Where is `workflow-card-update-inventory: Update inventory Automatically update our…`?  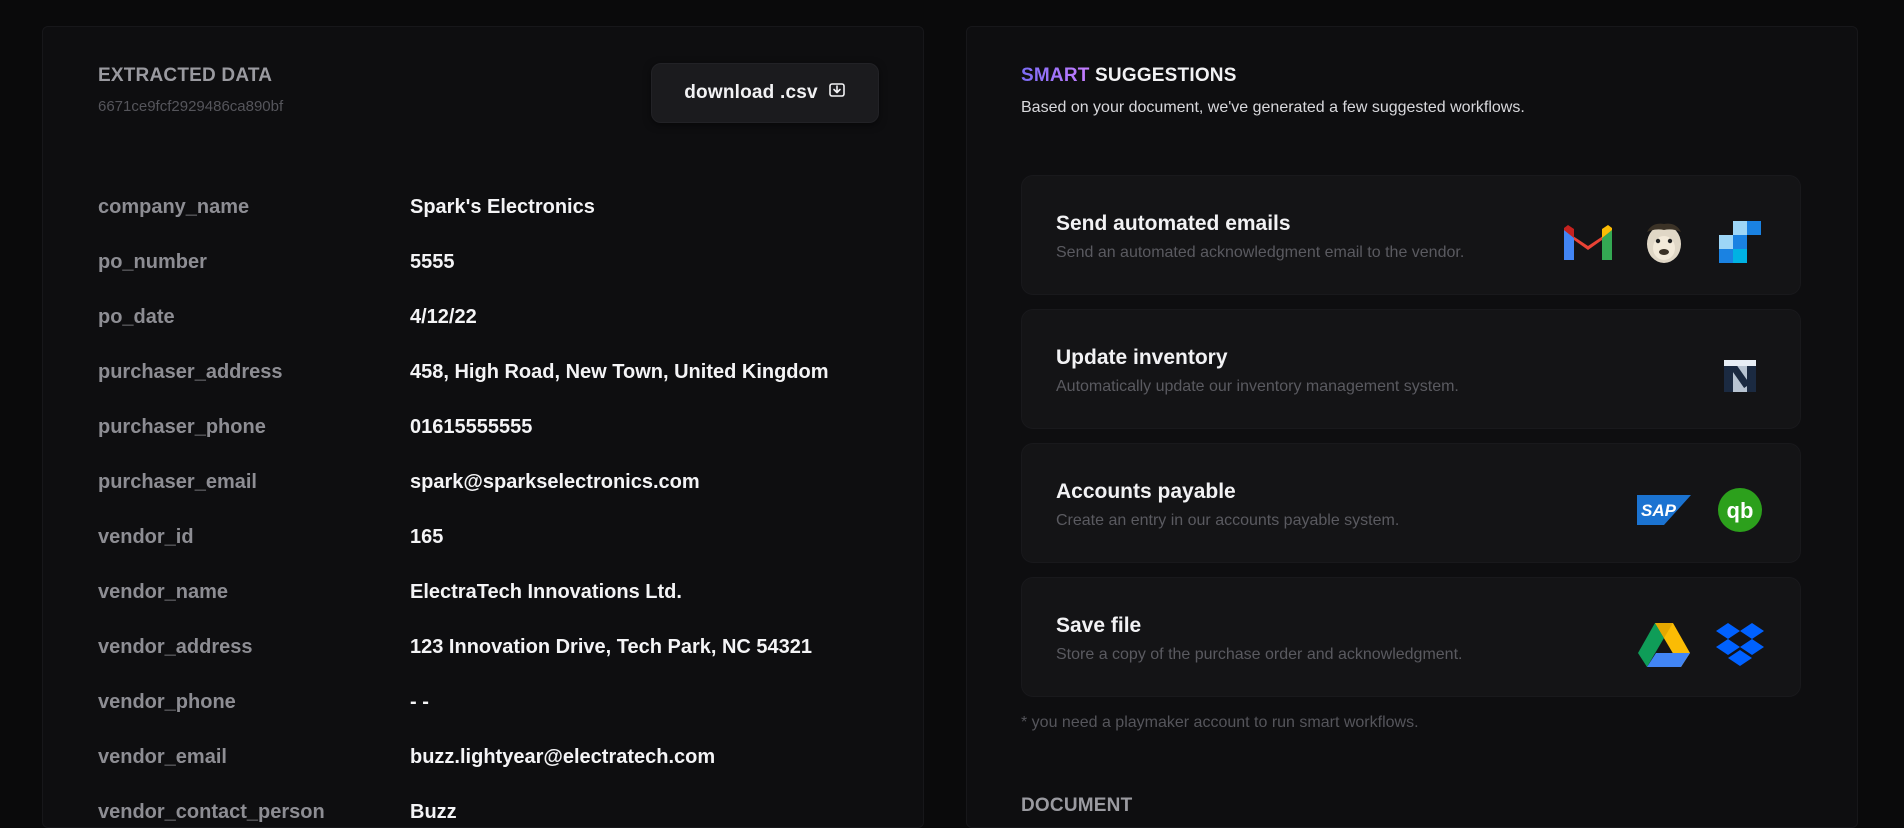 workflow-card-update-inventory: Update inventory Automatically update our… is located at coordinates (1411, 369).